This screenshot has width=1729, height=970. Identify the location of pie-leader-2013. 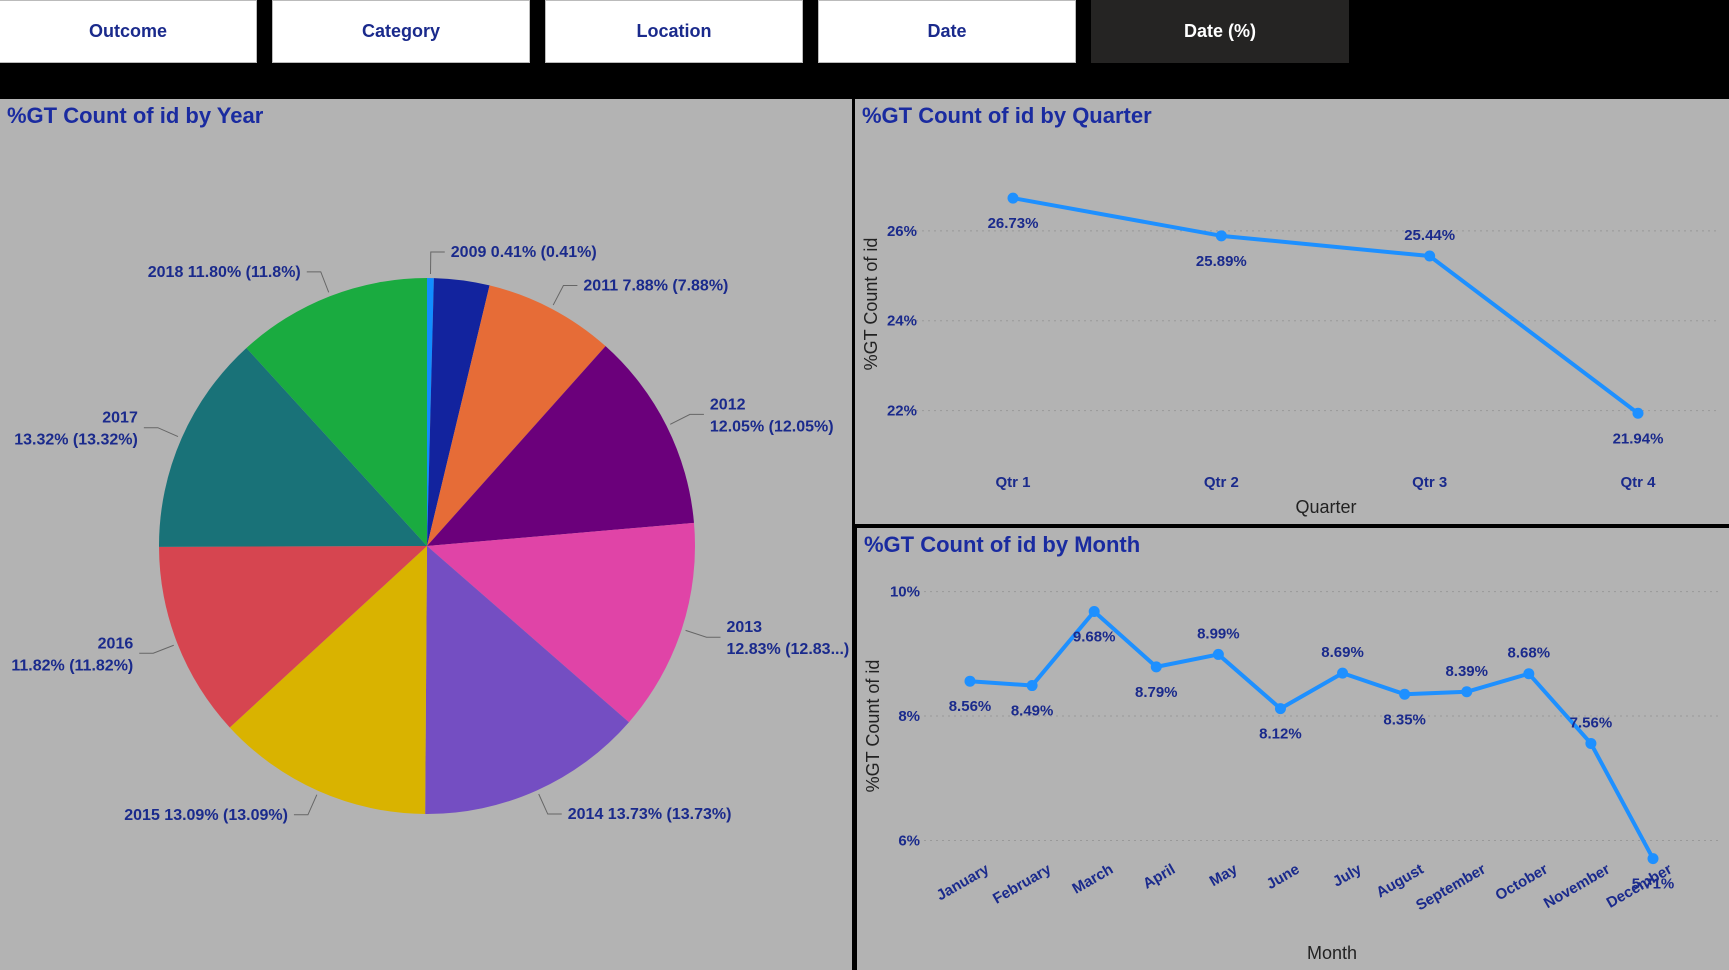
(703, 633).